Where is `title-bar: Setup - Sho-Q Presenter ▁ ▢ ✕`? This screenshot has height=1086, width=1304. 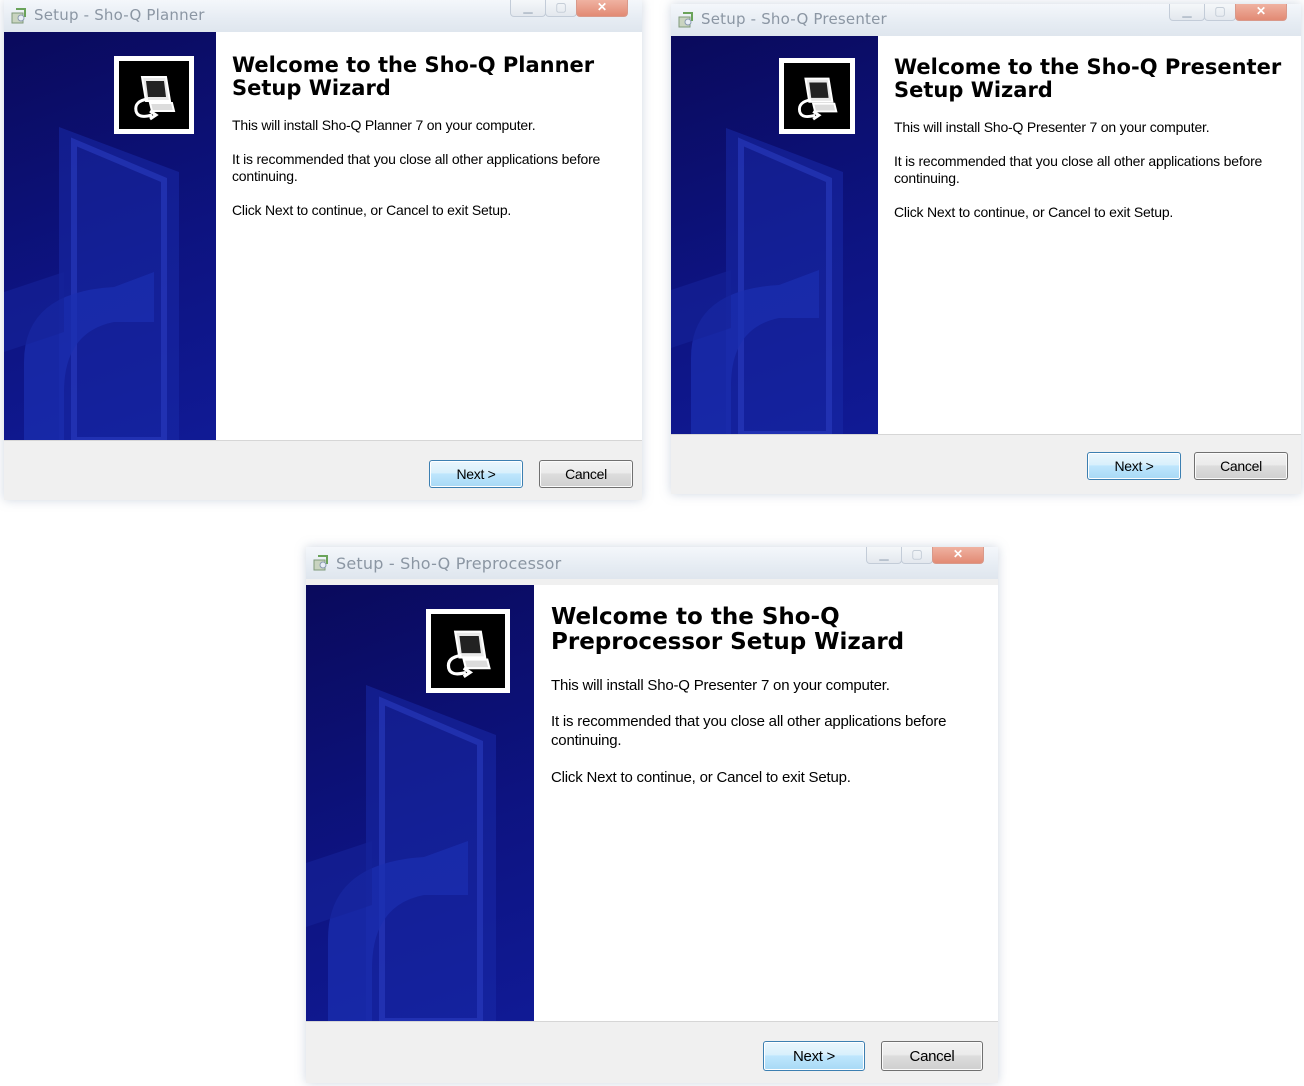
title-bar: Setup - Sho-Q Presenter ▁ ▢ ✕ is located at coordinates (986, 20).